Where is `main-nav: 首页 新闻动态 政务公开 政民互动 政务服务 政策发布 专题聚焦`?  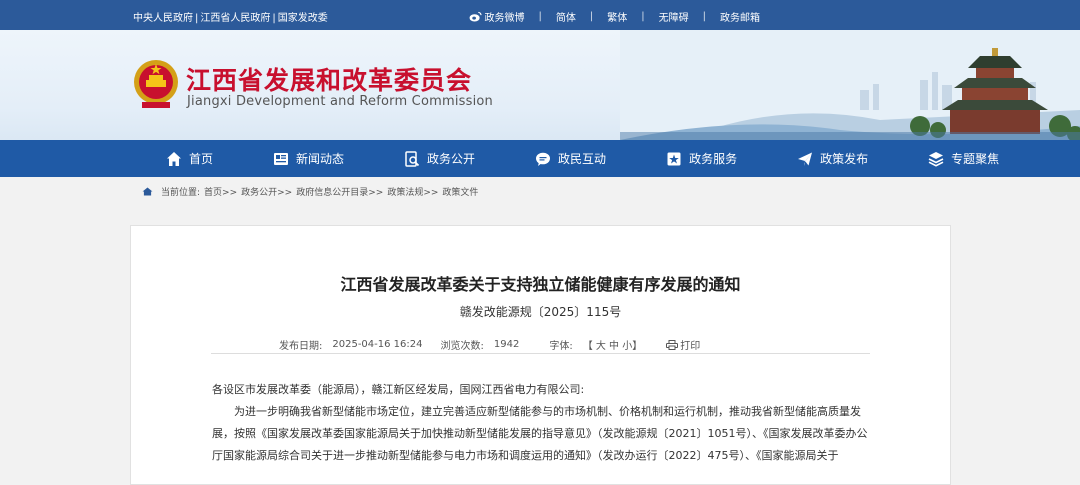
main-nav: 首页 新闻动态 政务公开 政民互动 政务服务 政策发布 专题聚焦 is located at coordinates (540, 158).